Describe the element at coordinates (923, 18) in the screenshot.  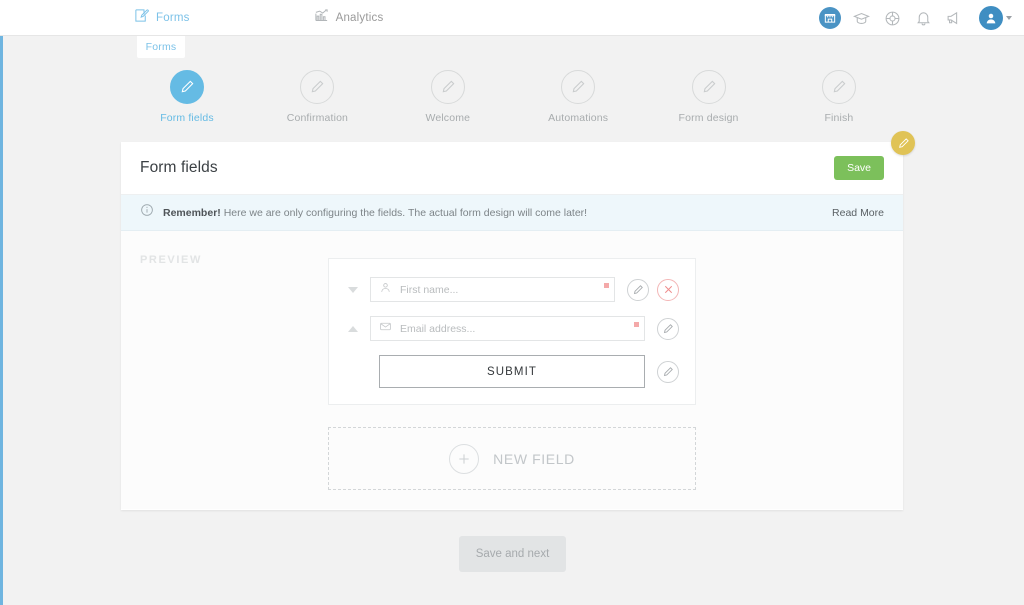
I see `bell-icon` at that location.